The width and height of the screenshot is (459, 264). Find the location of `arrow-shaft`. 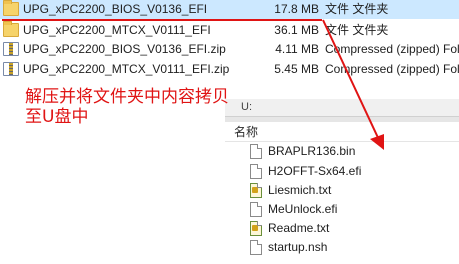

arrow-shaft is located at coordinates (351, 81).